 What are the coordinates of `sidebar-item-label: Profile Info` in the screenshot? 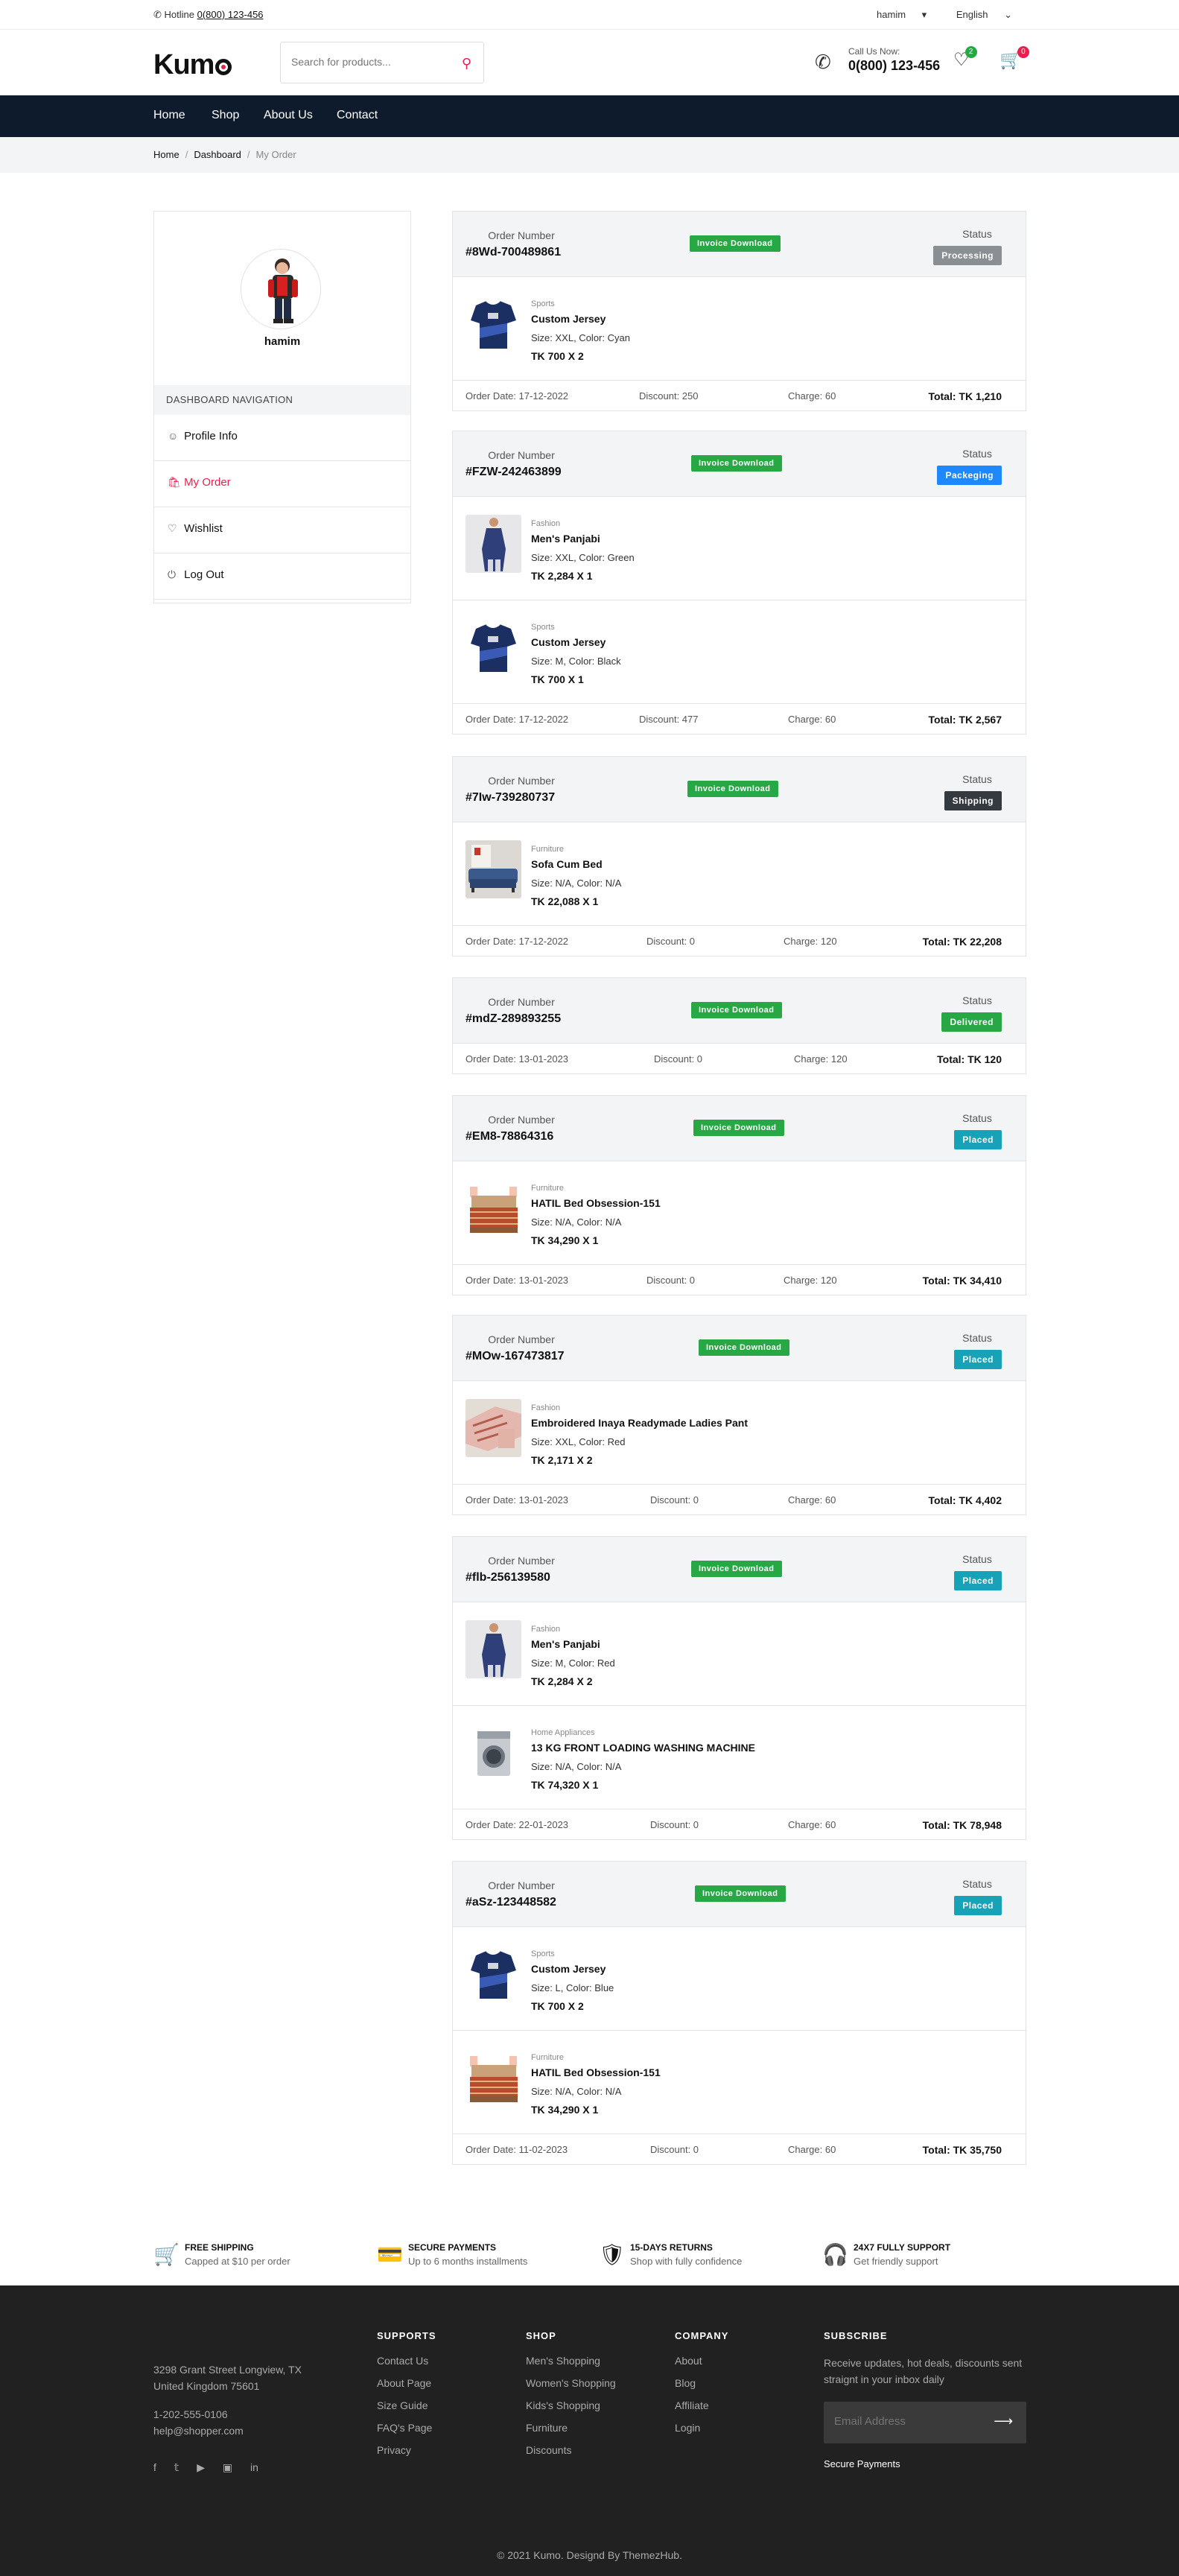 It's located at (211, 436).